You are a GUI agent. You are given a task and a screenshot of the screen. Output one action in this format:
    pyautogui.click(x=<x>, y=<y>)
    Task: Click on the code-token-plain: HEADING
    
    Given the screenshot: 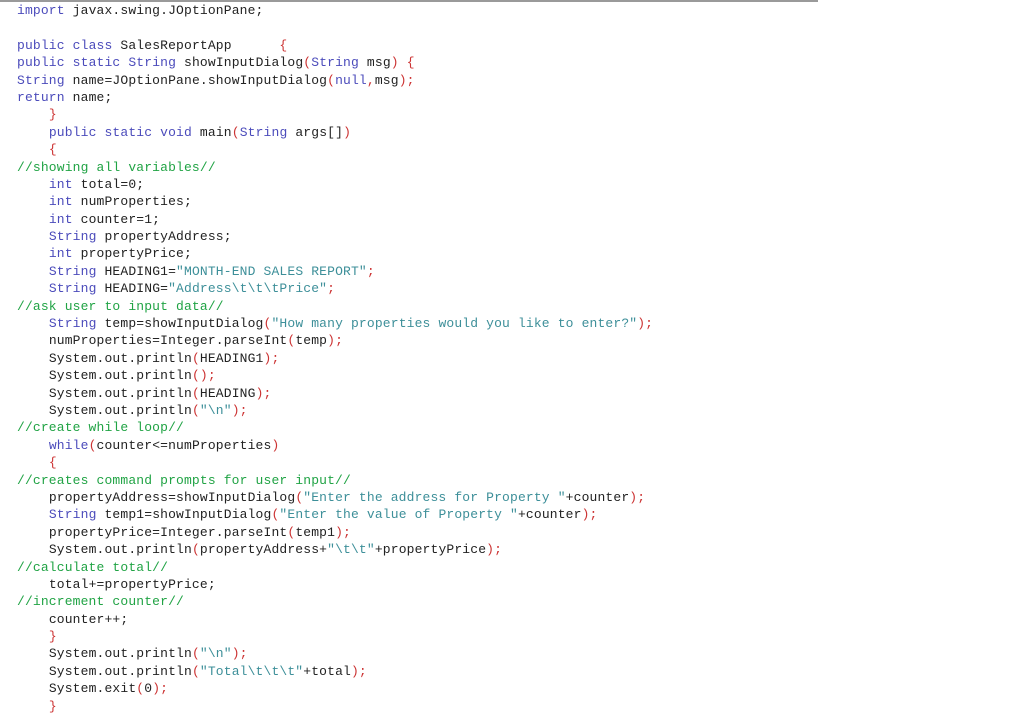 What is the action you would take?
    pyautogui.click(x=227, y=393)
    